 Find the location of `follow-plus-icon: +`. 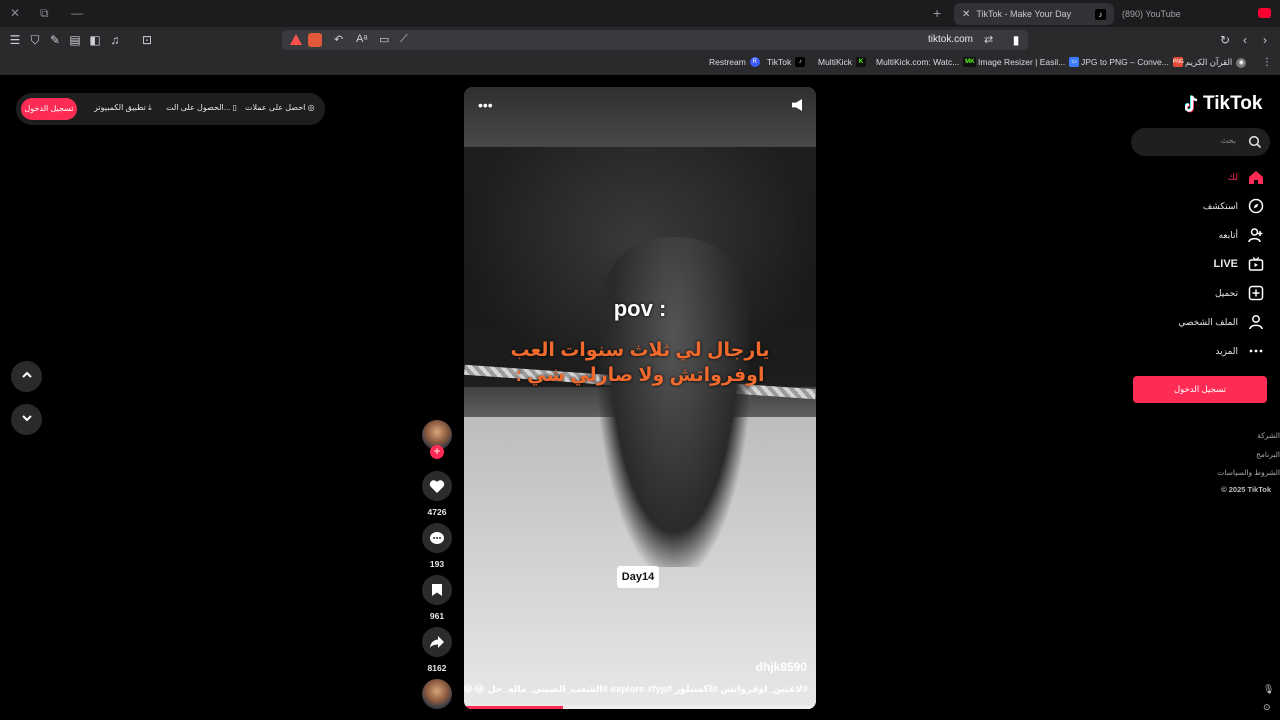

follow-plus-icon: + is located at coordinates (437, 452).